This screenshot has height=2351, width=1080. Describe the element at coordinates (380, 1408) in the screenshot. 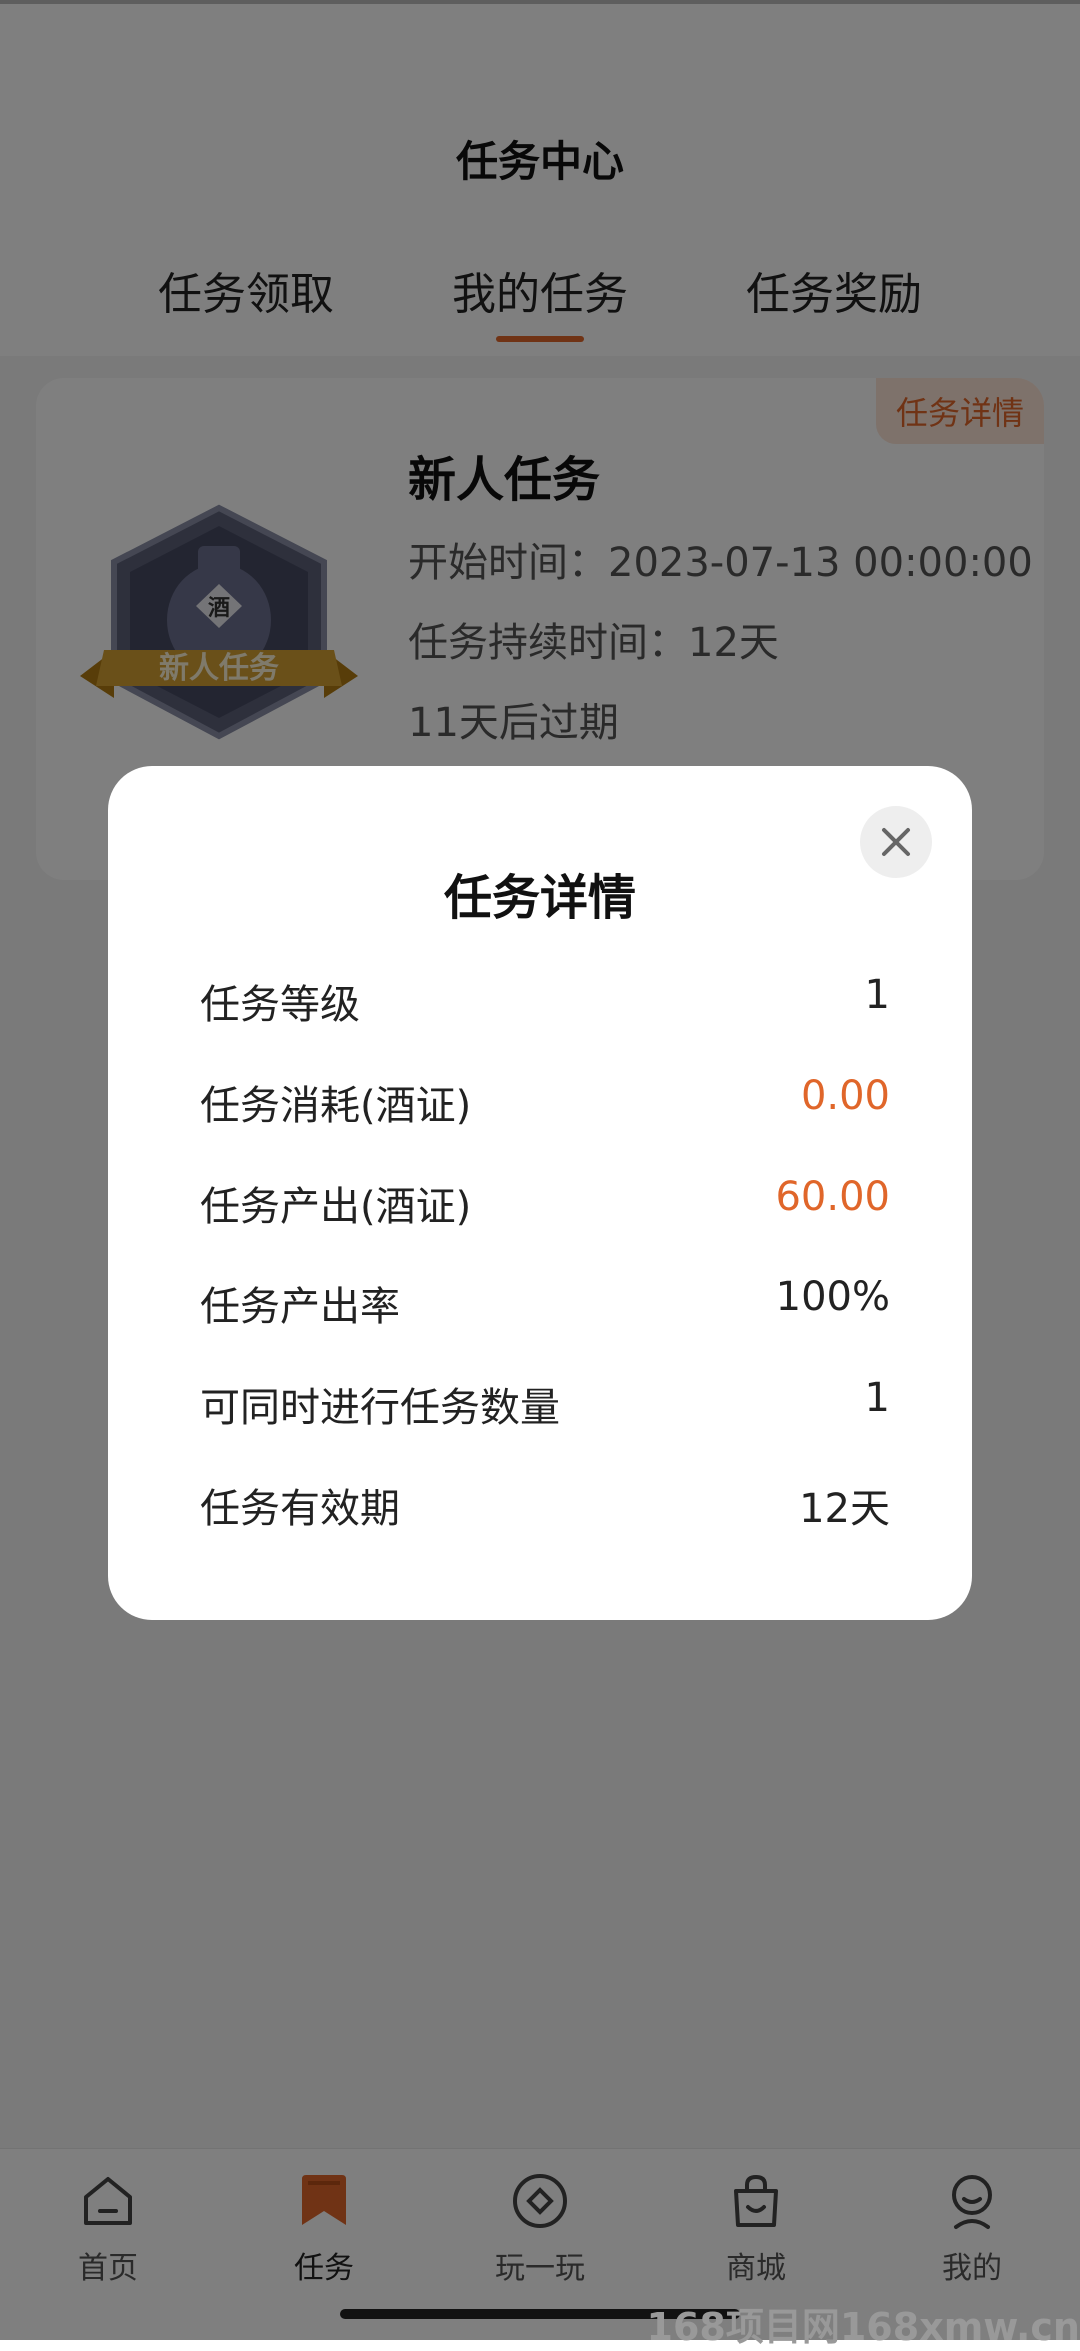

I see `detail-key: 可同时进行任务数量` at that location.